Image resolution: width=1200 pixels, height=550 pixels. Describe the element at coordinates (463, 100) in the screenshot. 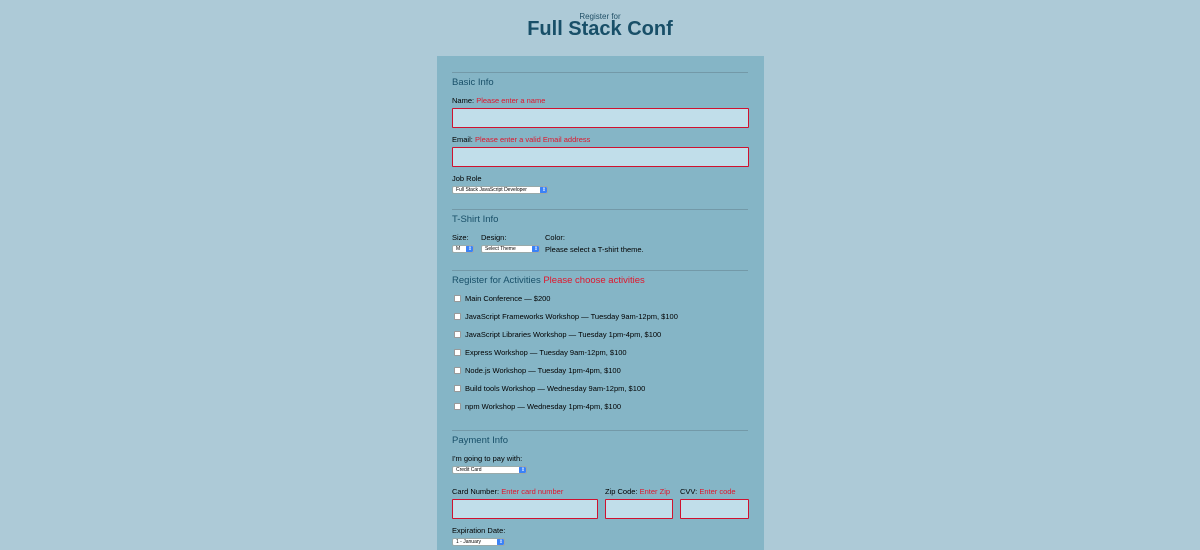

I see `name-label: Name:` at that location.